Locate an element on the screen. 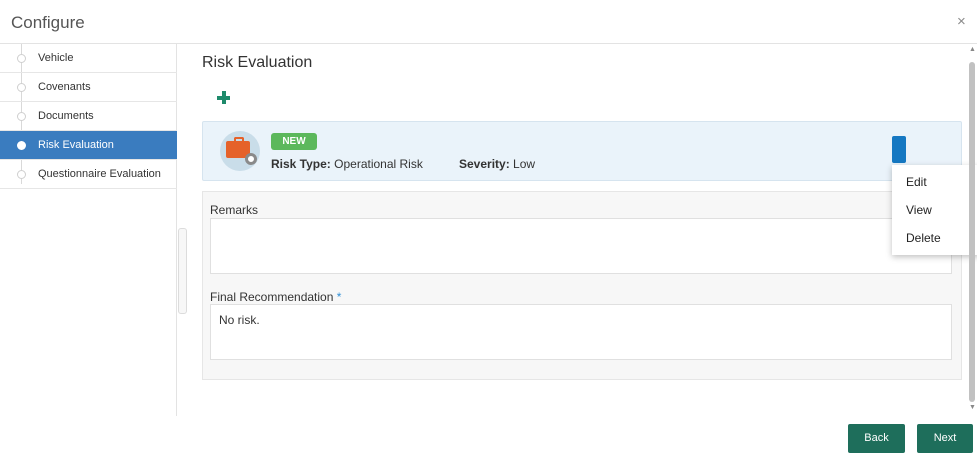 This screenshot has height=456, width=977. scroll-thumb is located at coordinates (972, 232).